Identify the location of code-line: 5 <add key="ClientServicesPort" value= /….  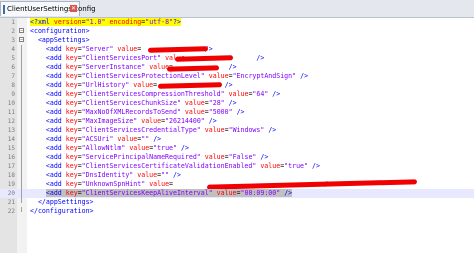
(237, 58).